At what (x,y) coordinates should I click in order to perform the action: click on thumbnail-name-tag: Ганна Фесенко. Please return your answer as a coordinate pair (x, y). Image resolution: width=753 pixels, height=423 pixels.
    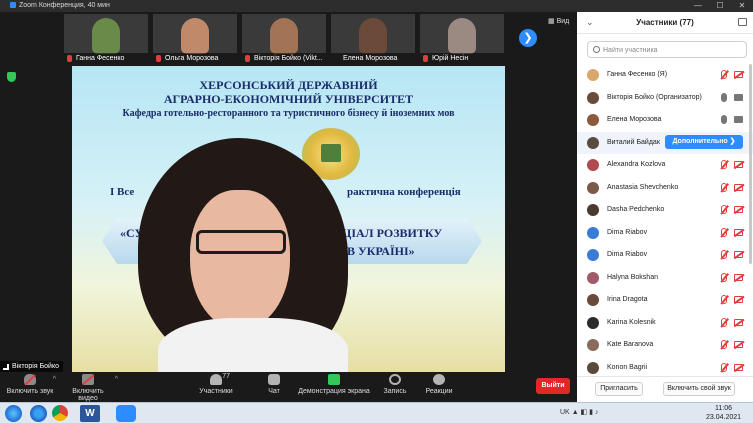
    Looking at the image, I should click on (106, 58).